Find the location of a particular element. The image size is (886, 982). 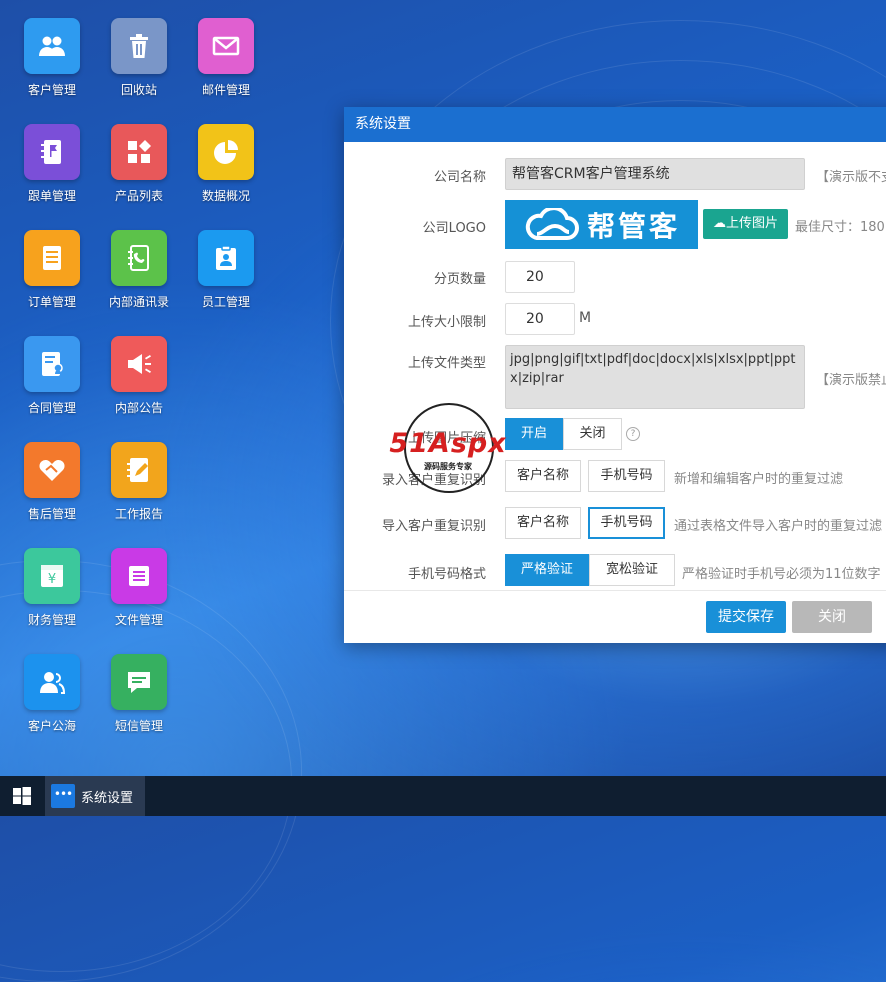

chat-icon is located at coordinates (139, 682).